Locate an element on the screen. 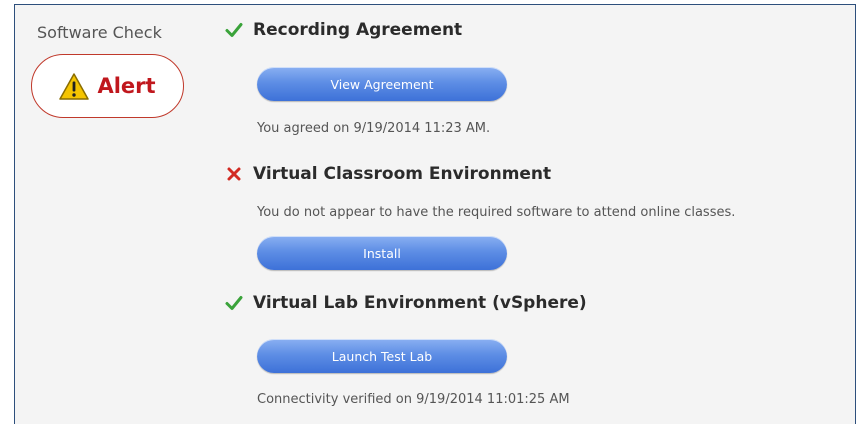  section-title: Virtual Lab Environment (vSphere) is located at coordinates (420, 303).